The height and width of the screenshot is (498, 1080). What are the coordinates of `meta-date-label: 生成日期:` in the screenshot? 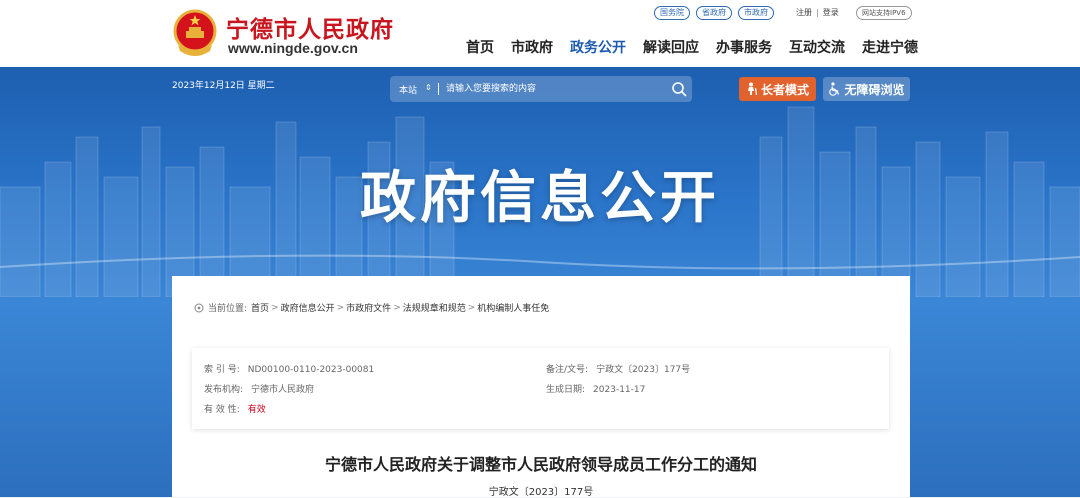 It's located at (566, 390).